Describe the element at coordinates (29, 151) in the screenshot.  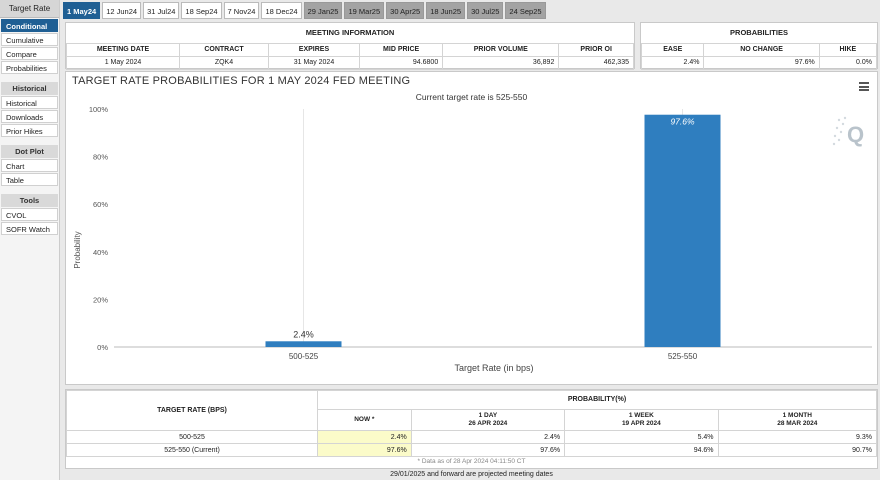
I see `sidebar-section-dot-plot: Dot Plot` at that location.